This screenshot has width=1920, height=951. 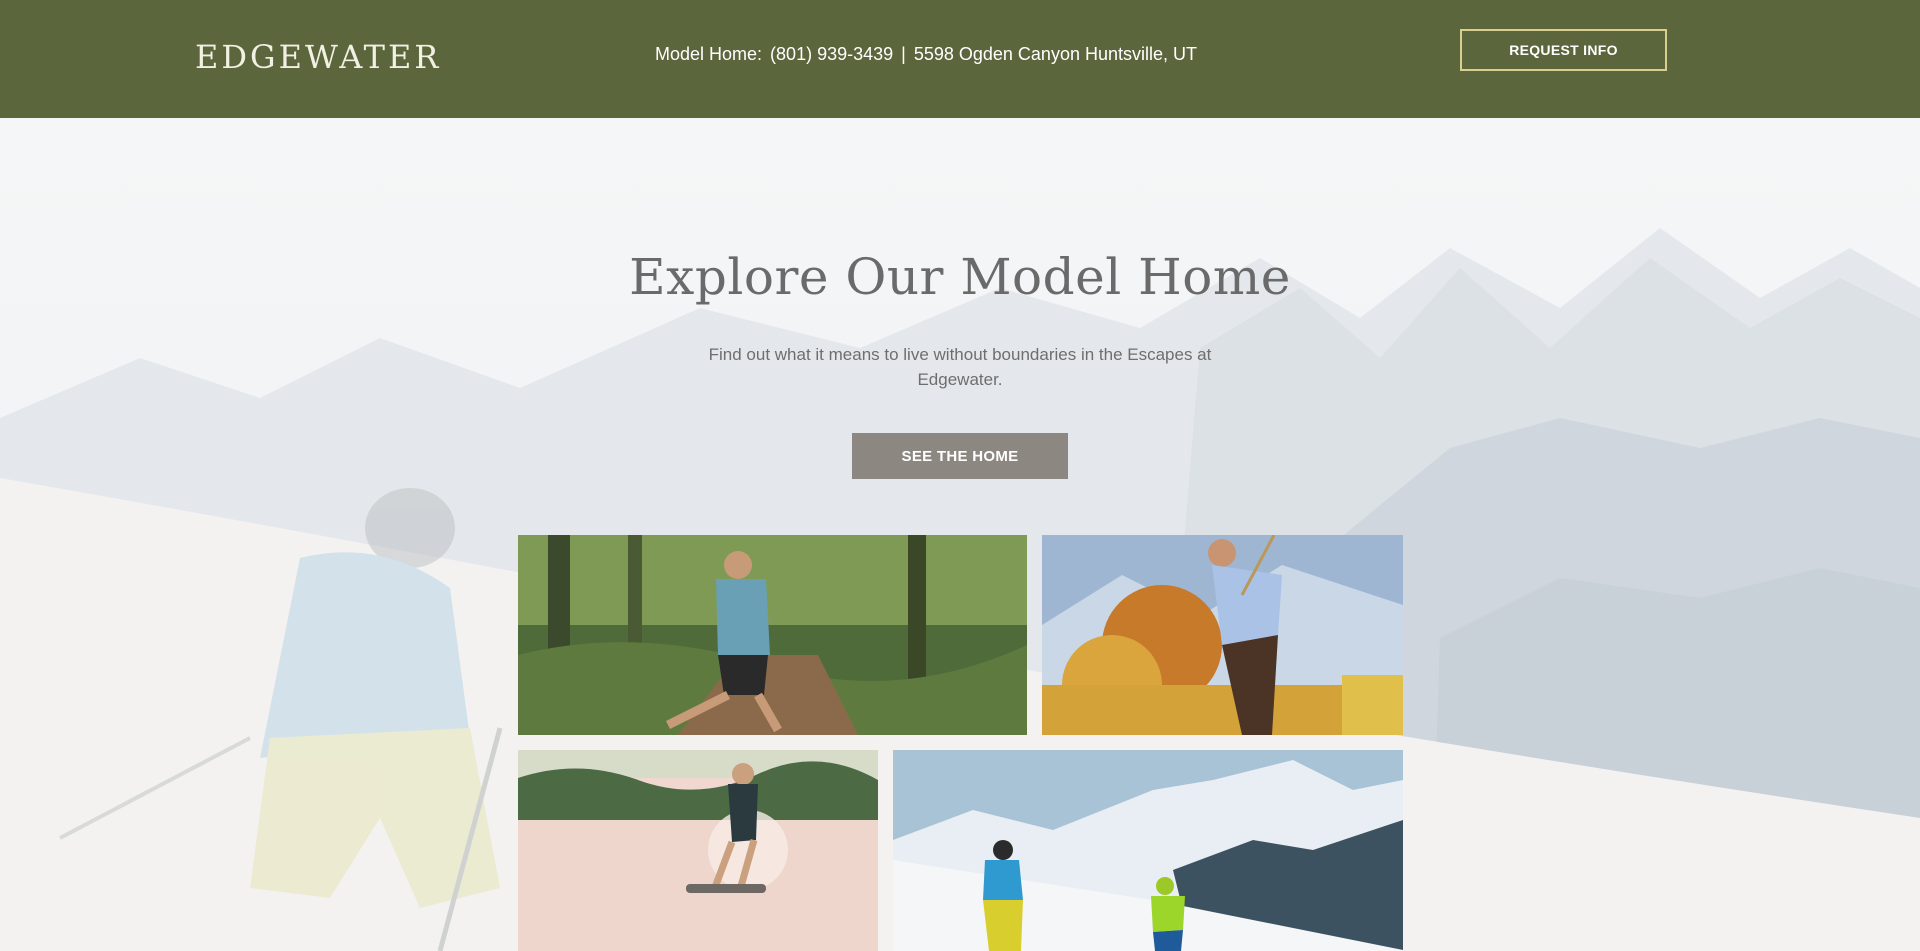 What do you see at coordinates (772, 635) in the screenshot?
I see `trail-hiking-photo` at bounding box center [772, 635].